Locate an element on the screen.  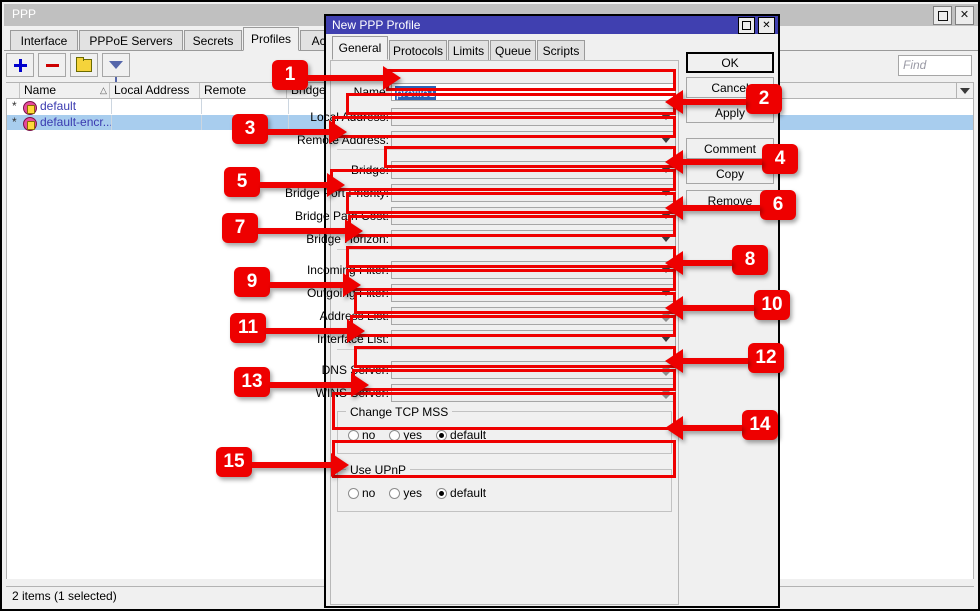
column-options-button is located at coordinates (965, 90).